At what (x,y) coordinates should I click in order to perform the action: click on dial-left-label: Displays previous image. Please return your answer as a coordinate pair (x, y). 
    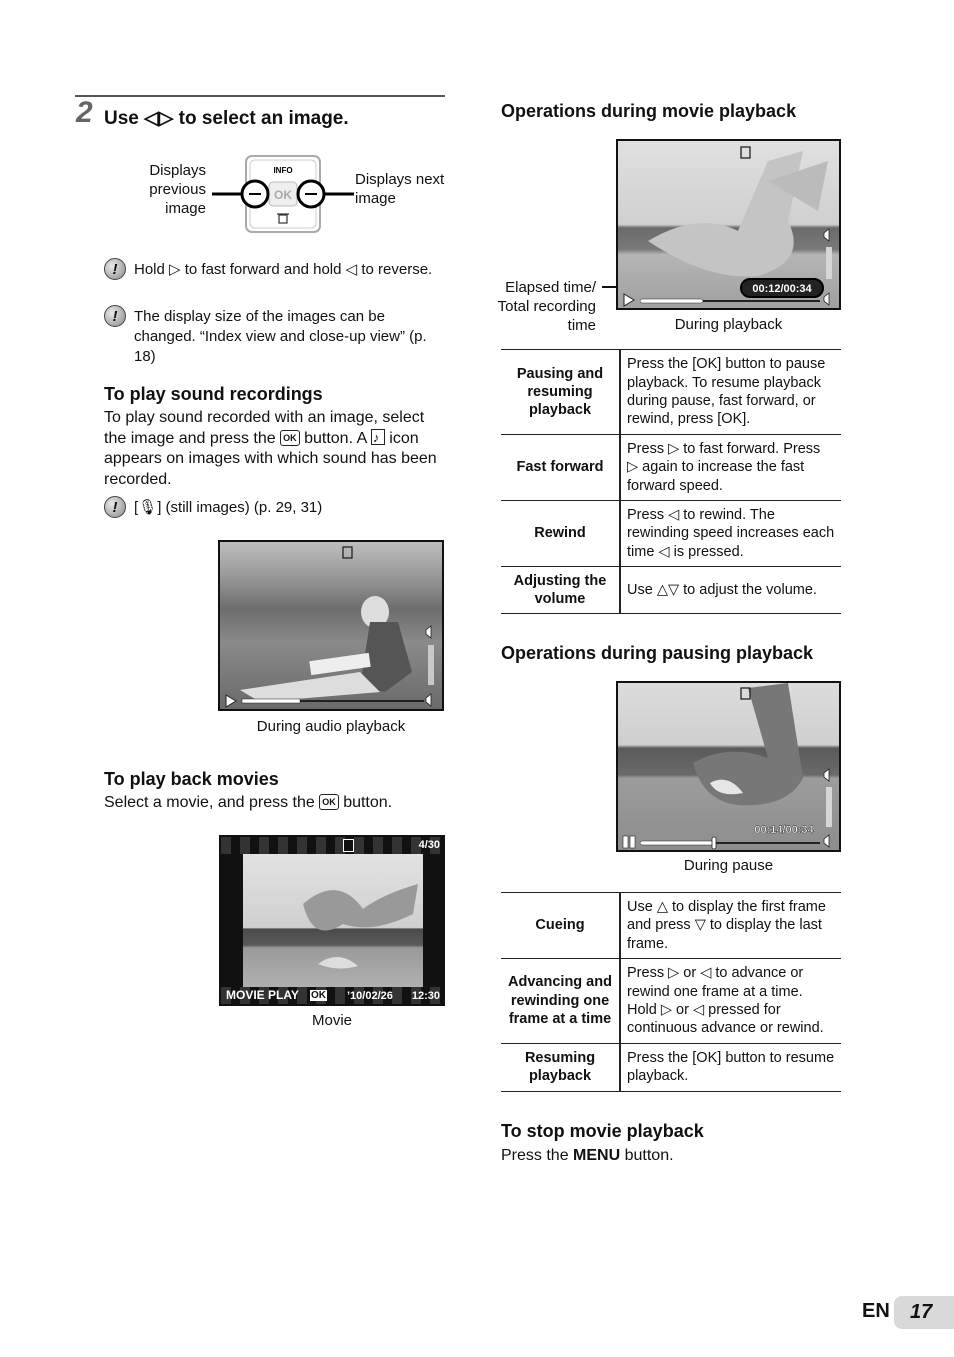
    Looking at the image, I should click on (177, 189).